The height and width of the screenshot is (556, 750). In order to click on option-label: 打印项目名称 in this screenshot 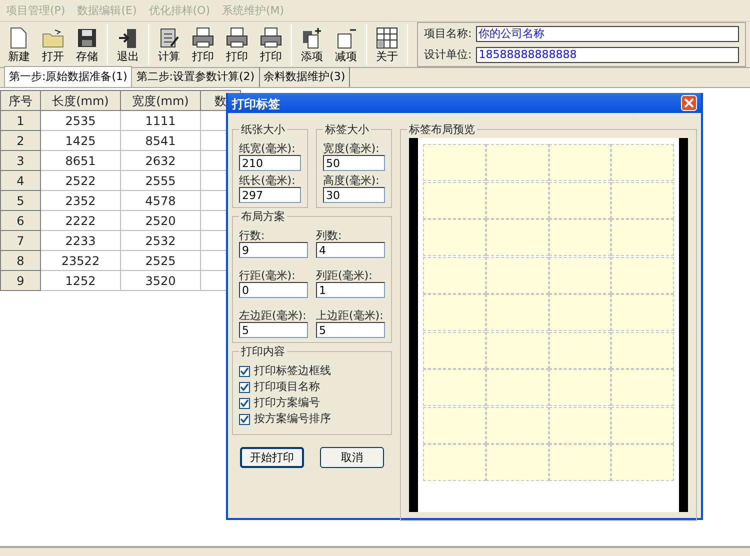, I will do `click(287, 387)`.